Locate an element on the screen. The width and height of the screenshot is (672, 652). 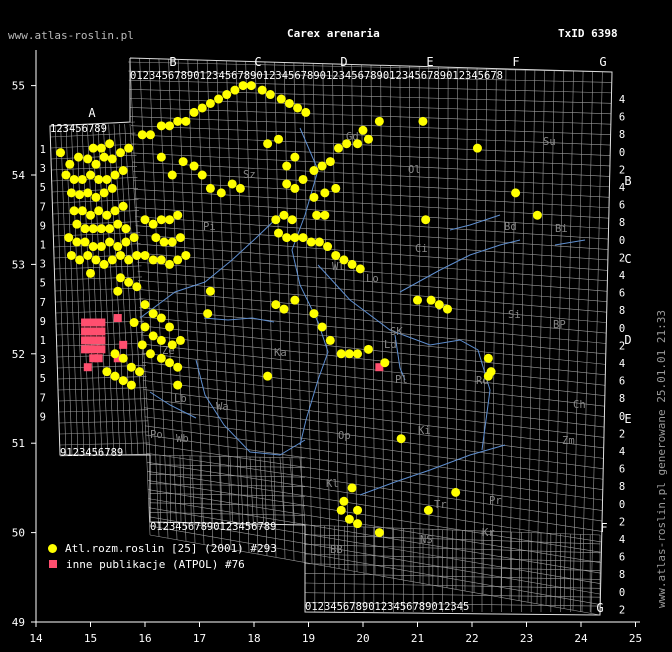
yellow-circle-icon is located at coordinates (52, 548).